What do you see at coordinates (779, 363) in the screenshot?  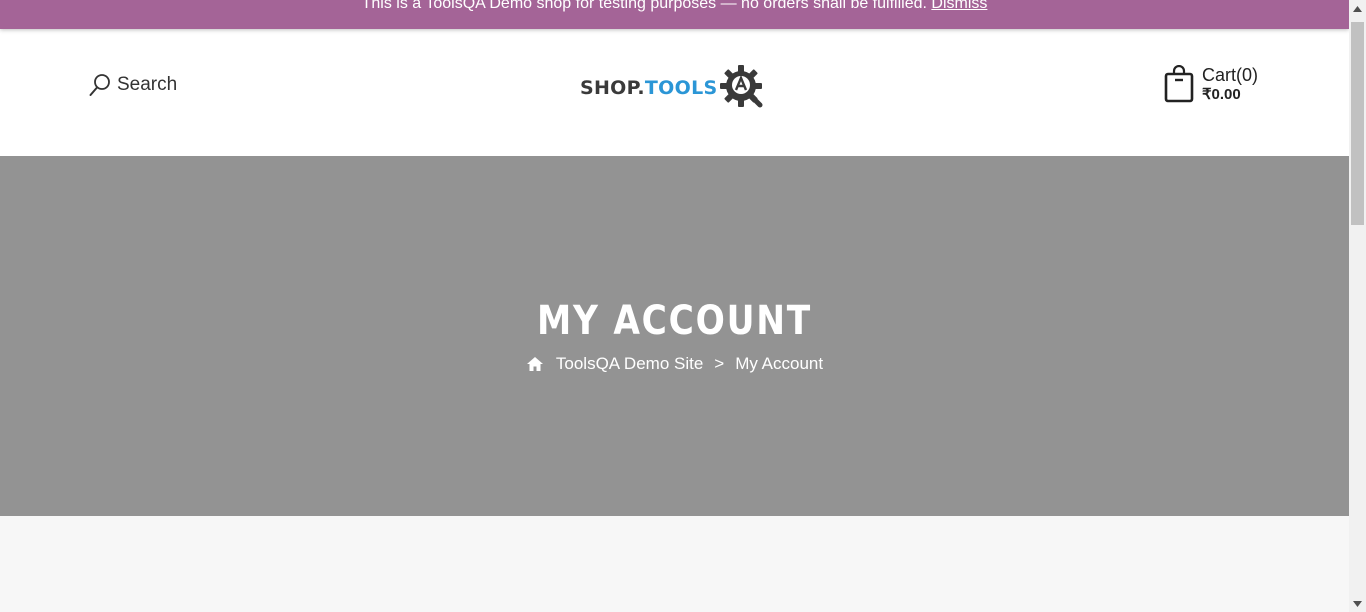 I see `breadcrumb-current: My Account` at bounding box center [779, 363].